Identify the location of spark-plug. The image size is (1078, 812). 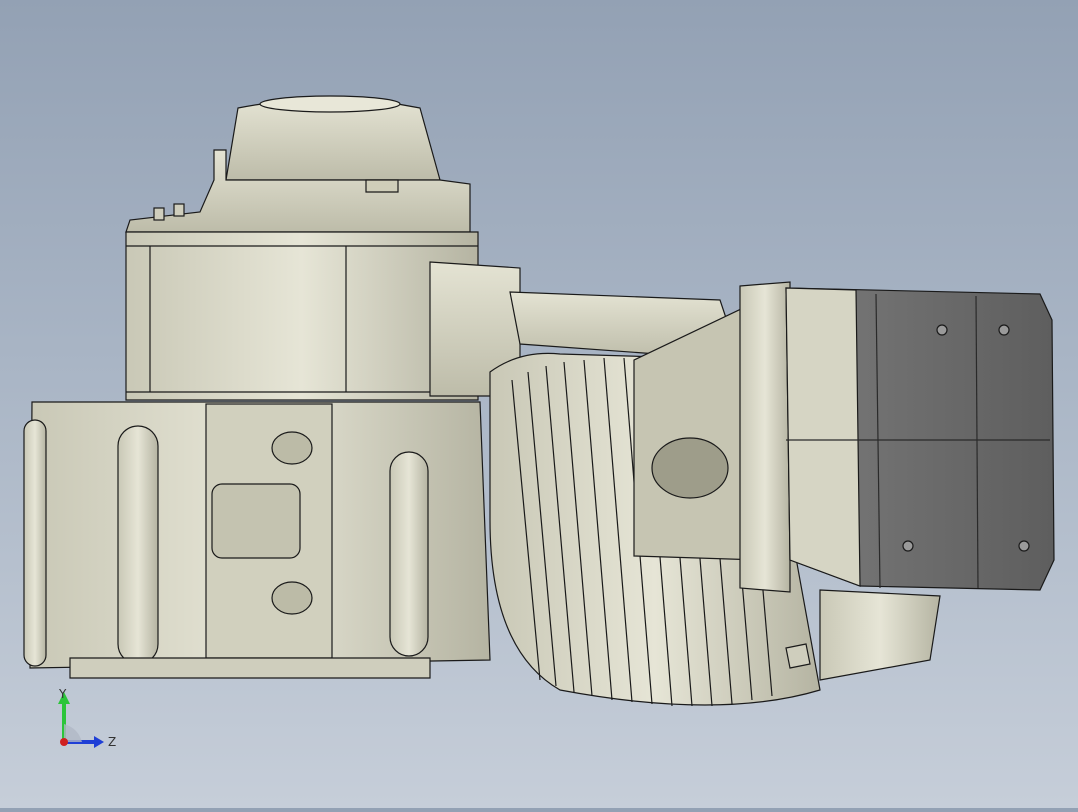
(798, 656).